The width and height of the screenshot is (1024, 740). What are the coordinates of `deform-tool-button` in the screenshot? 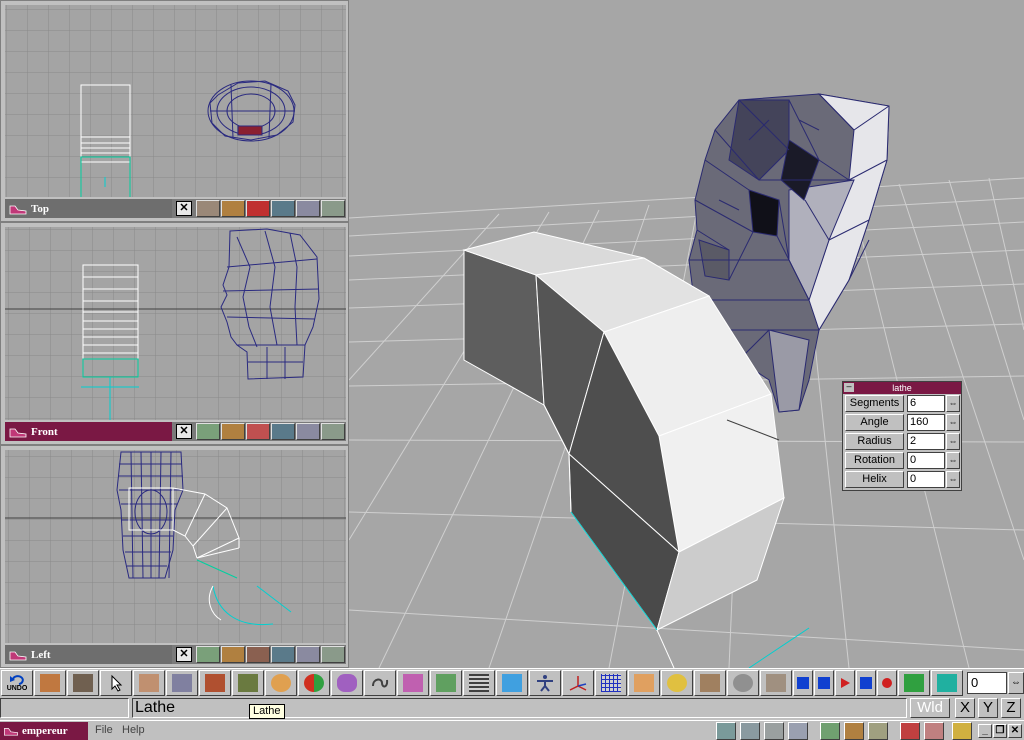 It's located at (248, 682).